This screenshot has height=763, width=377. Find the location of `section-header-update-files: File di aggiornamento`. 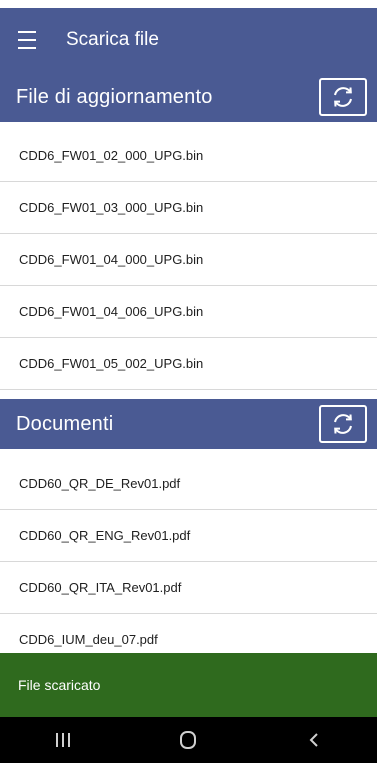

section-header-update-files: File di aggiornamento is located at coordinates (188, 97).